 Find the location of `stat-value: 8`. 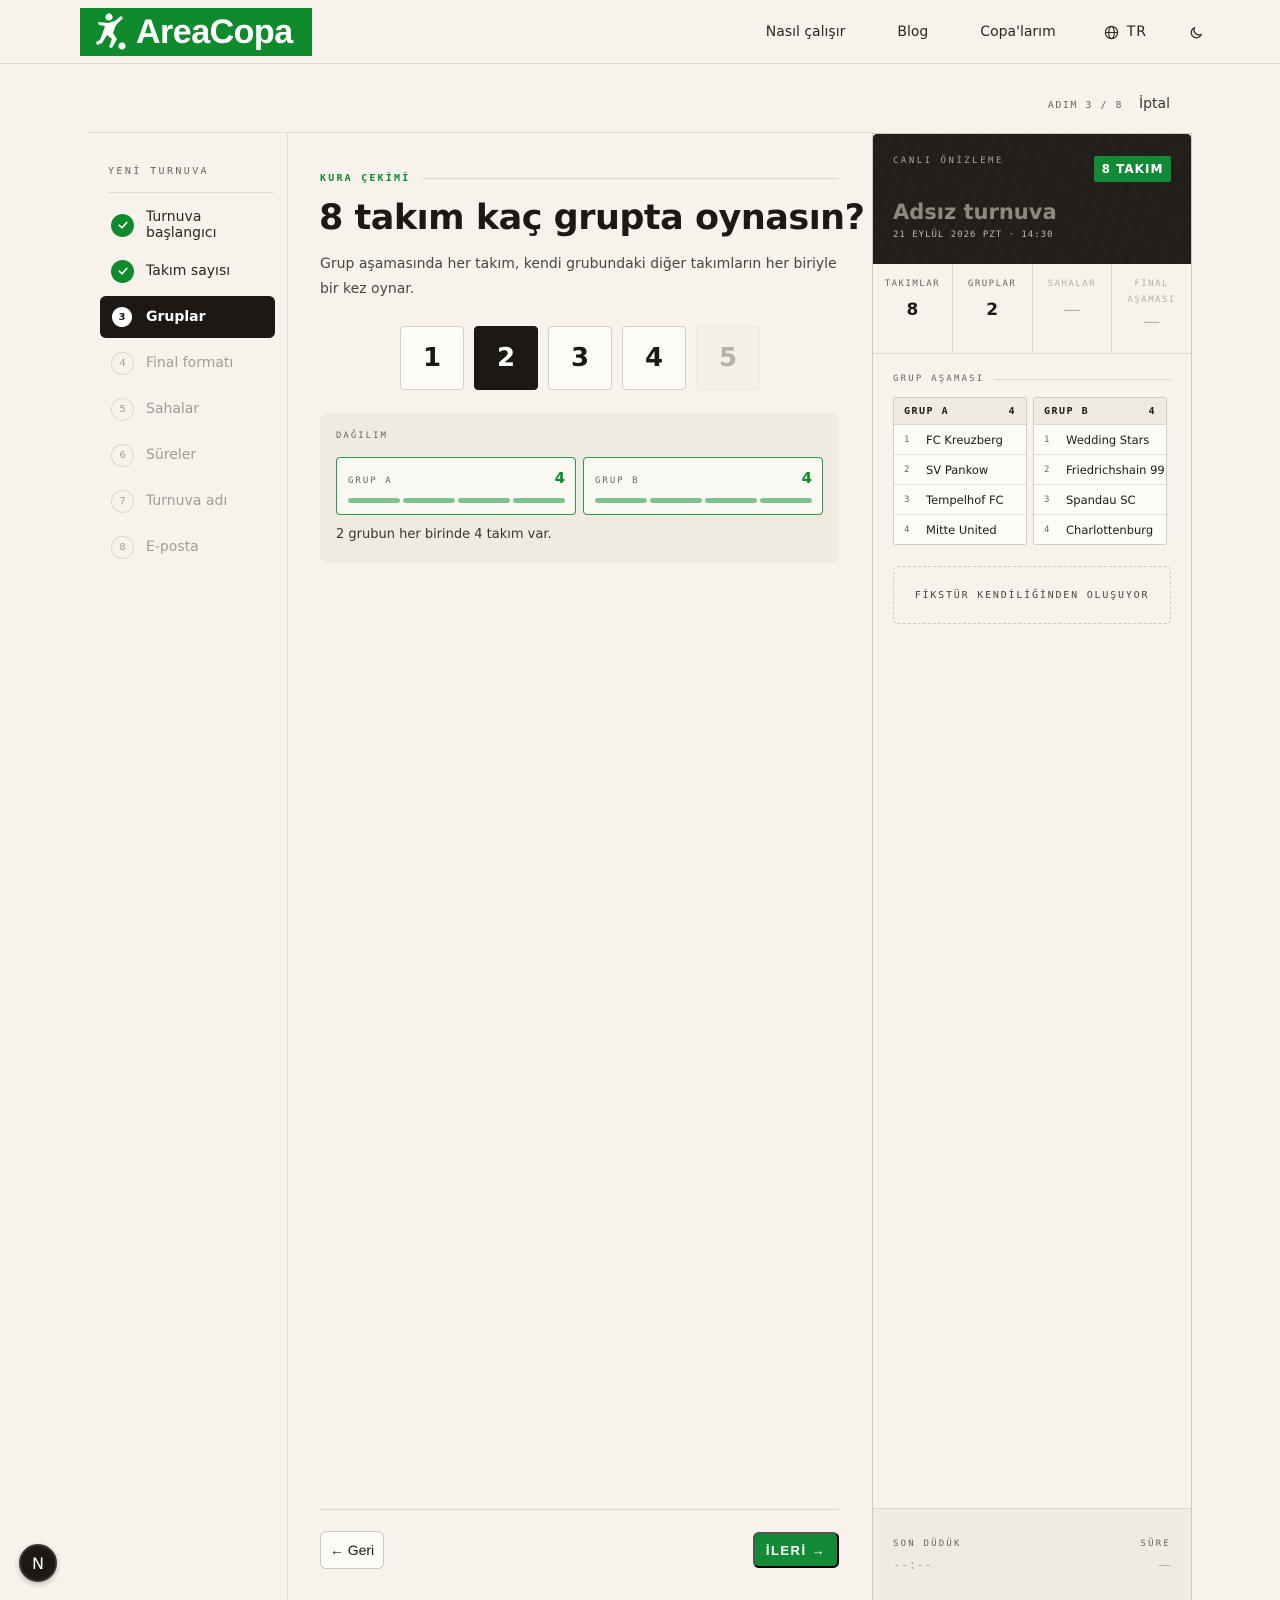

stat-value: 8 is located at coordinates (912, 310).